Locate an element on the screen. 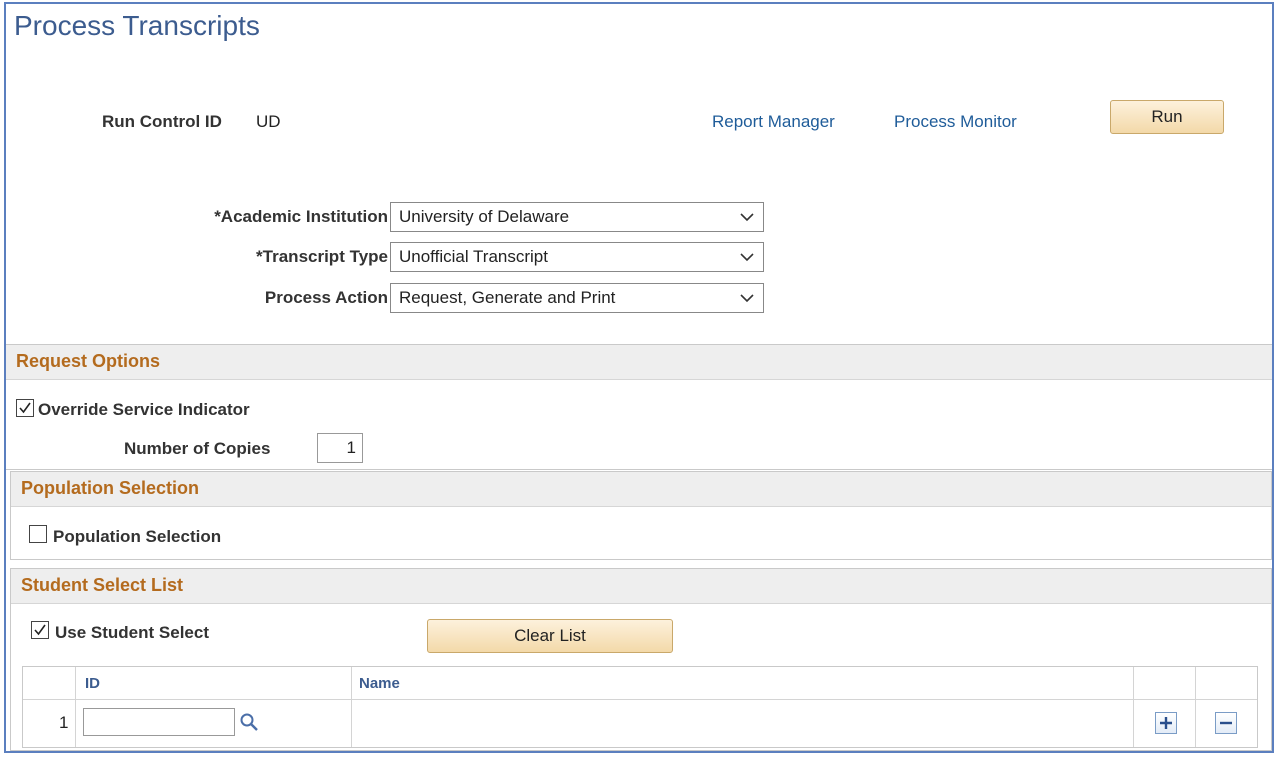  request-options-header: Request Options is located at coordinates (639, 362).